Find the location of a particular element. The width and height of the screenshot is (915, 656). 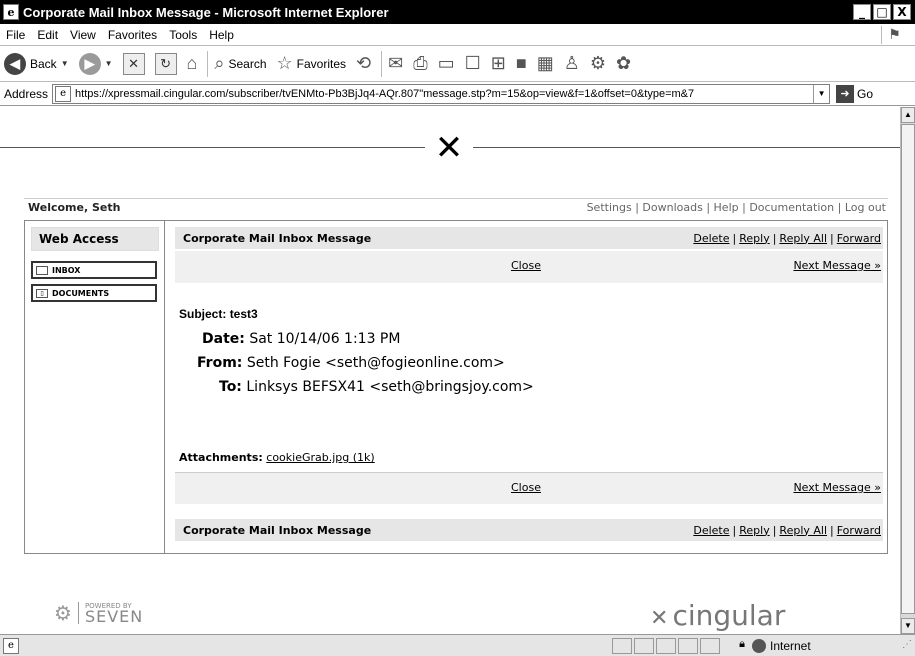

from-label: From: is located at coordinates (220, 363).